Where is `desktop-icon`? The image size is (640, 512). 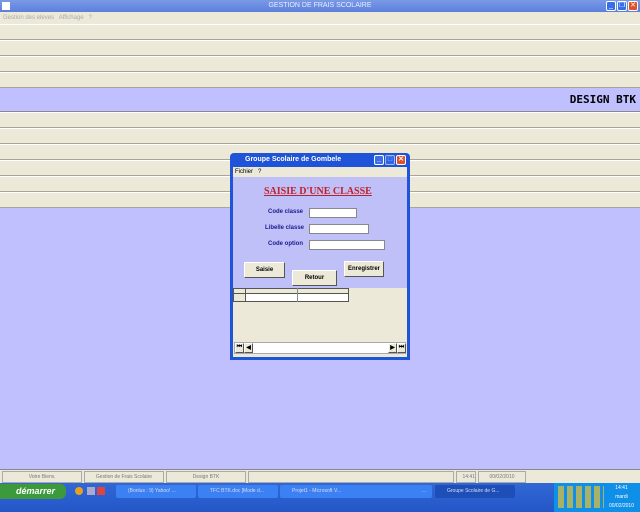 desktop-icon is located at coordinates (91, 491).